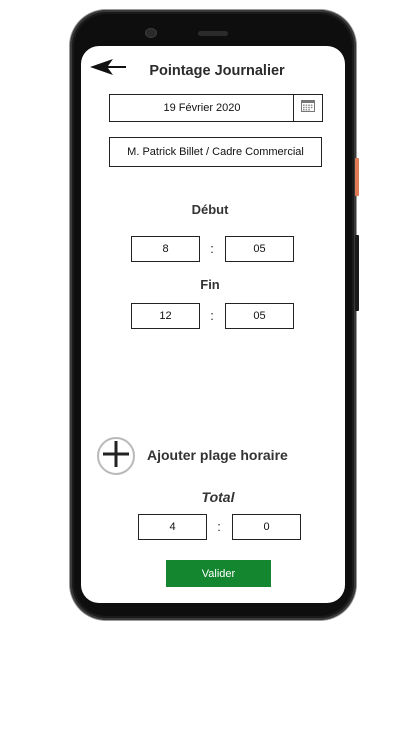 The image size is (408, 731). I want to click on add-range-label: Ajouter plage horaire, so click(227, 455).